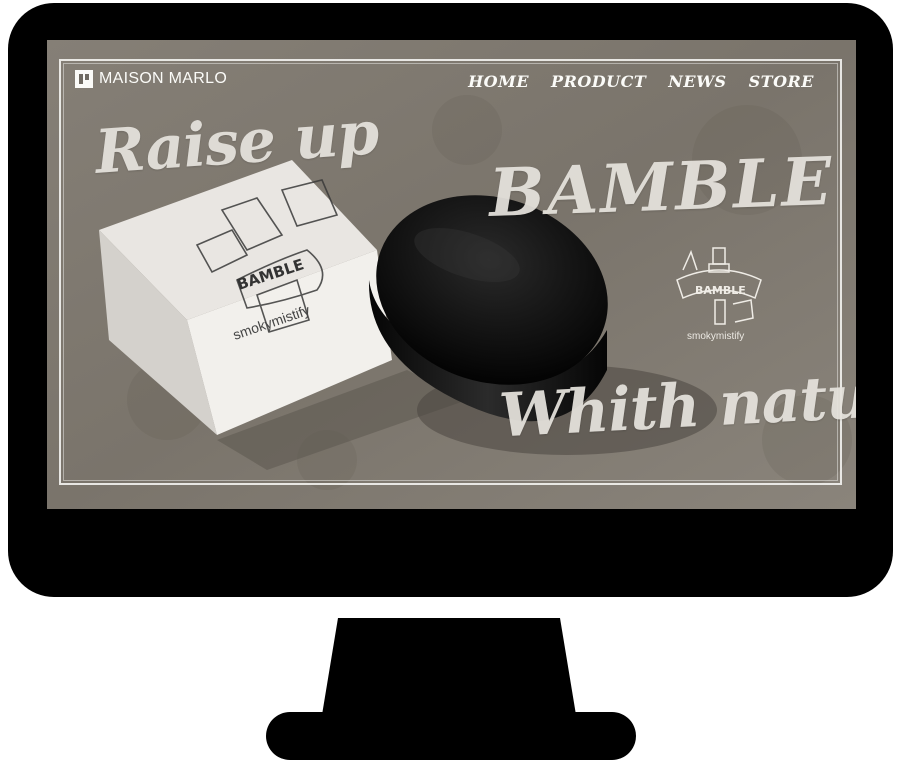 The width and height of the screenshot is (898, 767). I want to click on site-logo: MAISON MARLO, so click(151, 79).